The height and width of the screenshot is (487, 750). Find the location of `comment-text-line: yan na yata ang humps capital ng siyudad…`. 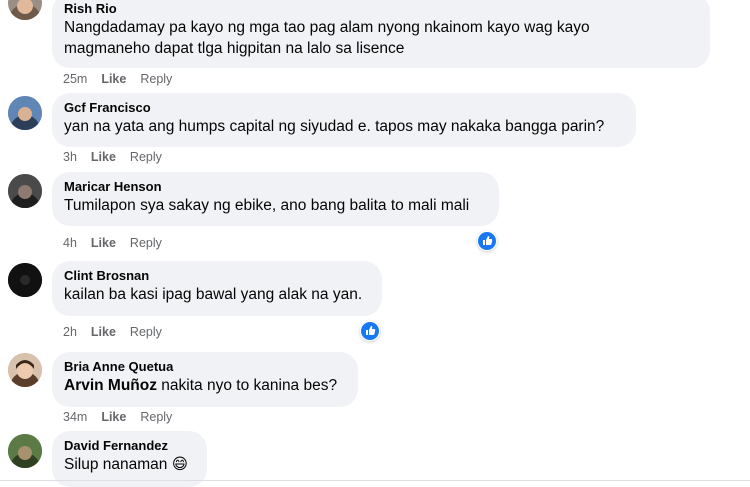

comment-text-line: yan na yata ang humps capital ng siyudad… is located at coordinates (334, 126).